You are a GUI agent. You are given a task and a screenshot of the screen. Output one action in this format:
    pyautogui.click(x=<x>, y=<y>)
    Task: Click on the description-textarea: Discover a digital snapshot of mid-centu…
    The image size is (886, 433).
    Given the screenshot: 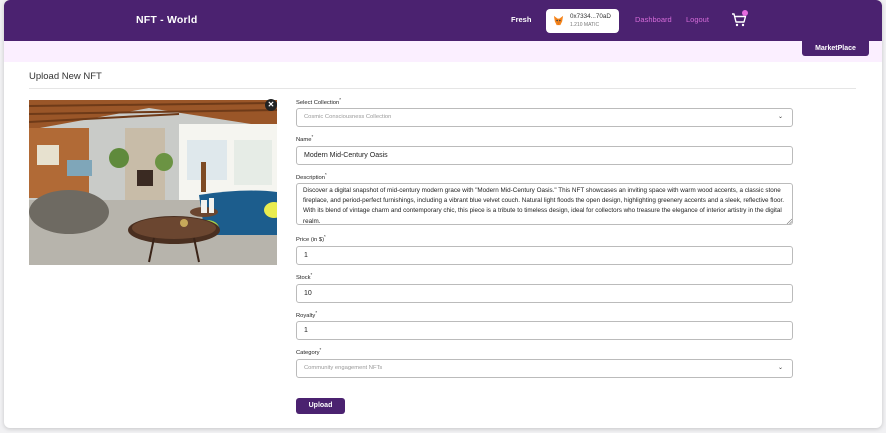 What is the action you would take?
    pyautogui.click(x=544, y=204)
    